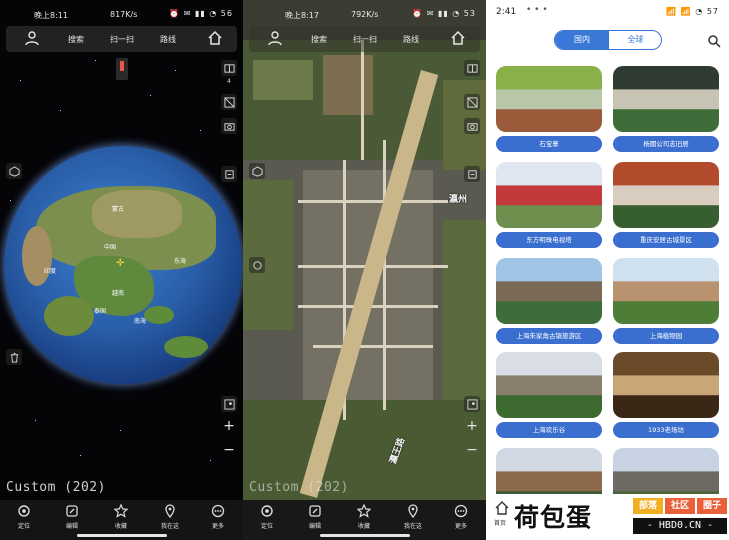  What do you see at coordinates (110, 247) in the screenshot?
I see `globe-label: 中国` at bounding box center [110, 247].